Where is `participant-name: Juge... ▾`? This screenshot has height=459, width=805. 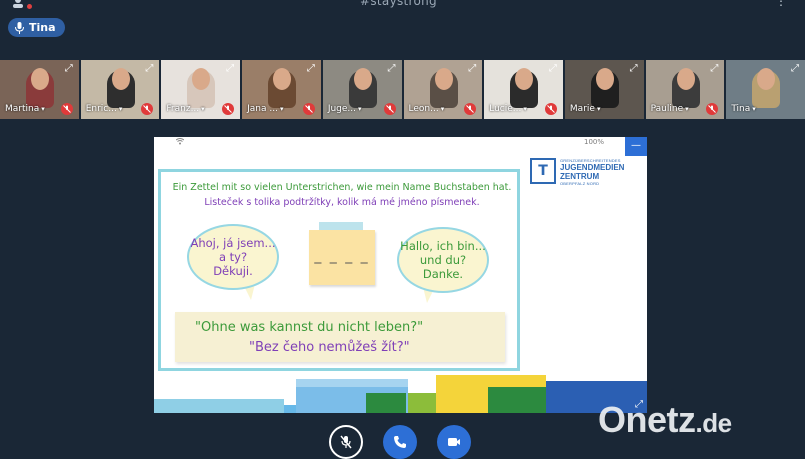 participant-name: Juge... ▾ is located at coordinates (345, 109).